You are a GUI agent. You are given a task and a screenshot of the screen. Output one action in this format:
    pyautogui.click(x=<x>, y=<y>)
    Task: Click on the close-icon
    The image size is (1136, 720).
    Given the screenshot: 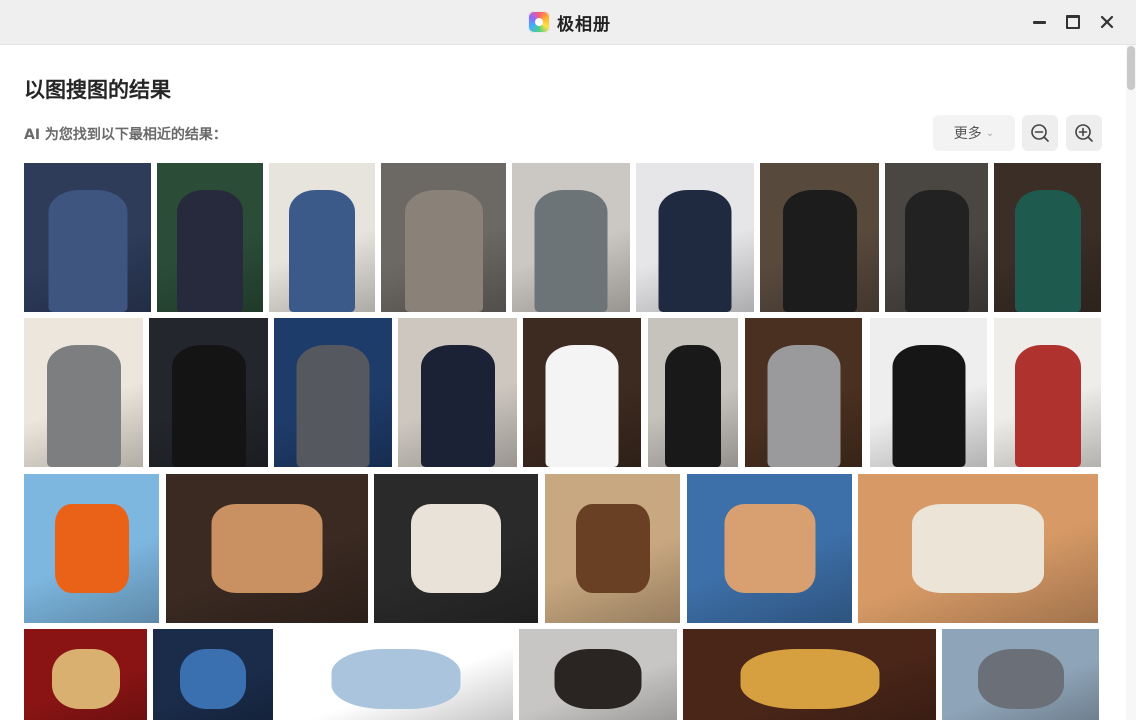 What is the action you would take?
    pyautogui.click(x=1107, y=22)
    